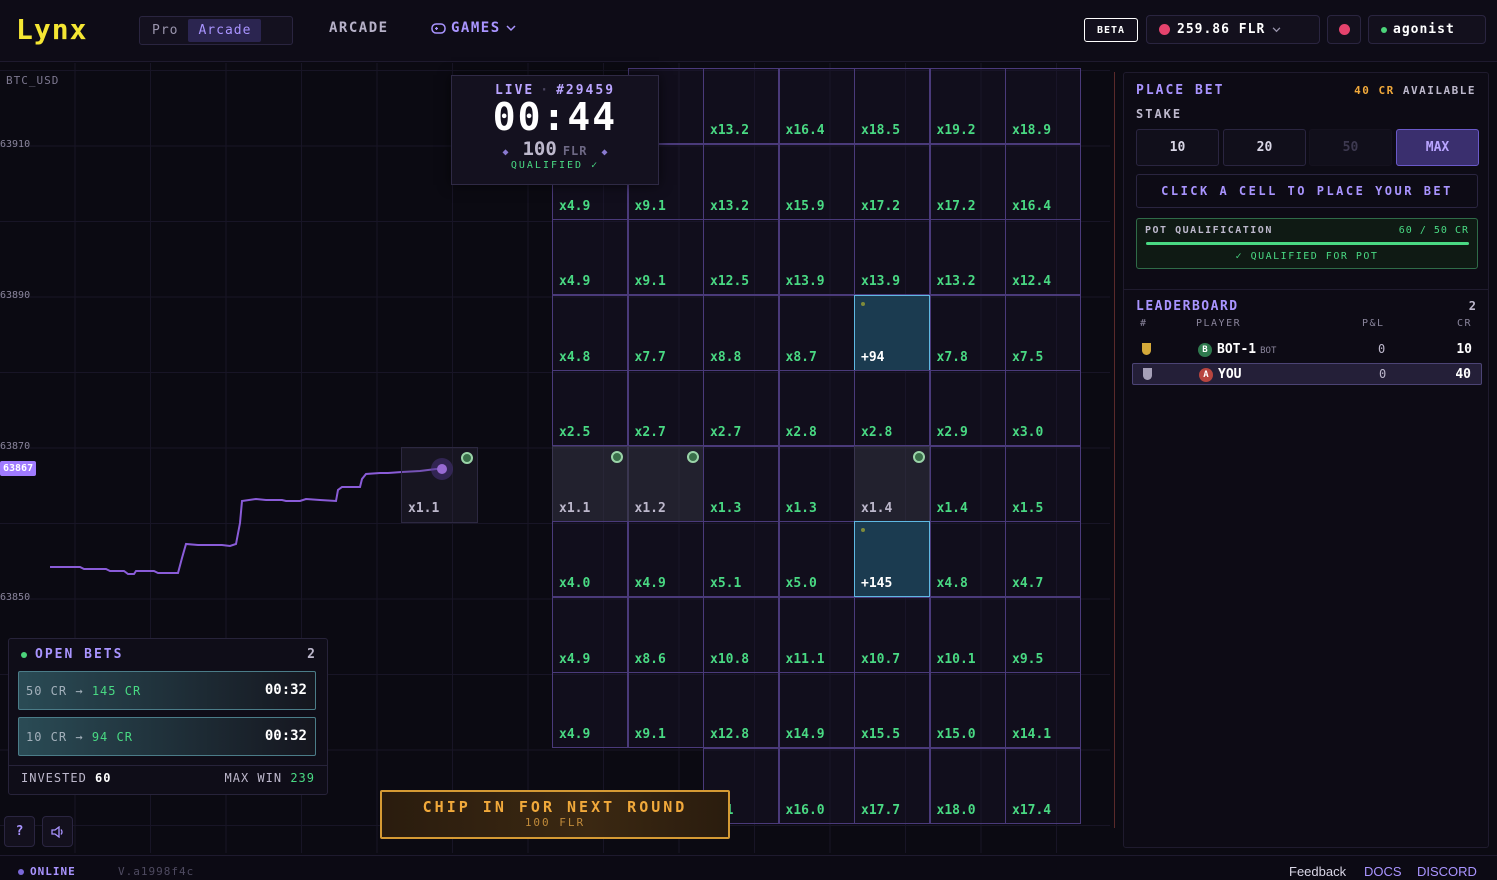 The image size is (1497, 880). What do you see at coordinates (473, 28) in the screenshot?
I see `nav-games-dropdown: GAMES` at bounding box center [473, 28].